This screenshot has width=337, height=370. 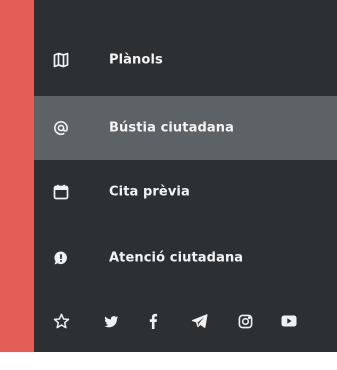 What do you see at coordinates (185, 361) in the screenshot?
I see `page-background` at bounding box center [185, 361].